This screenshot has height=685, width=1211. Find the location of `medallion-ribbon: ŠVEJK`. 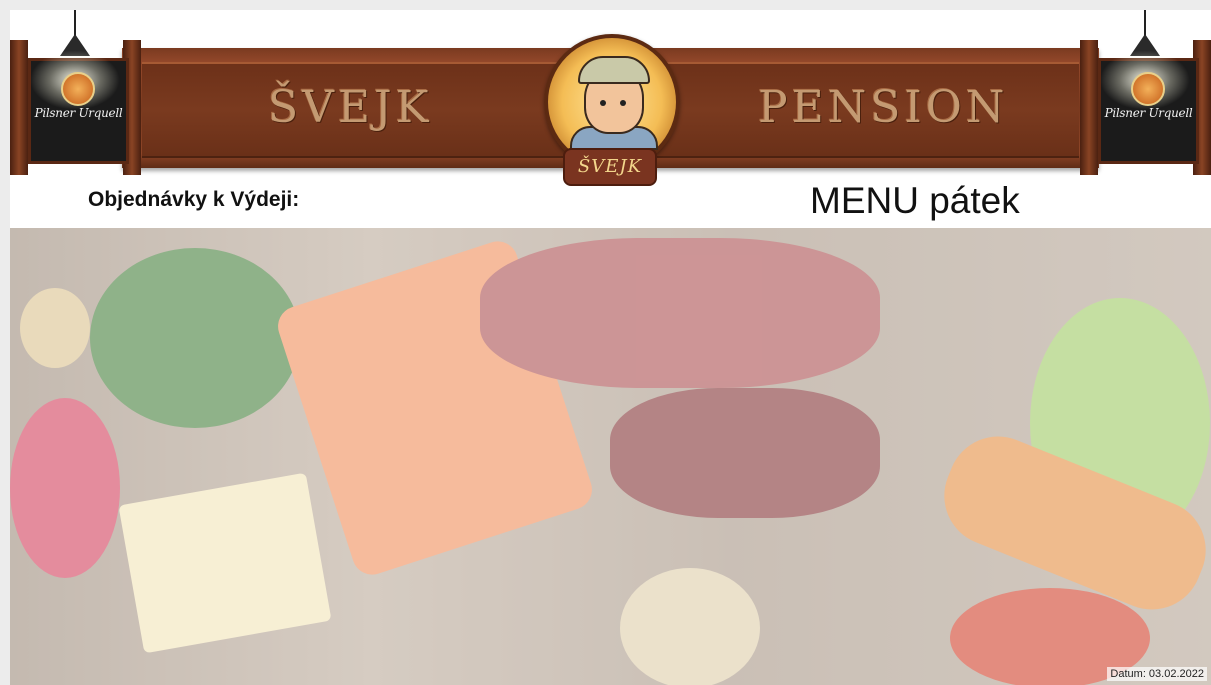

medallion-ribbon: ŠVEJK is located at coordinates (610, 167).